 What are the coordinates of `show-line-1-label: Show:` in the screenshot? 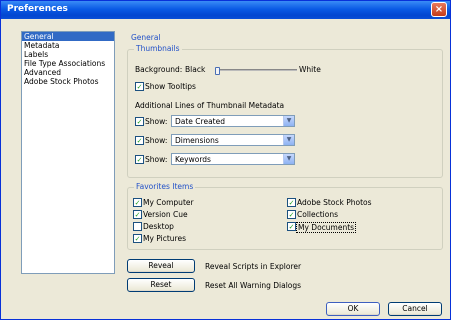 It's located at (156, 121).